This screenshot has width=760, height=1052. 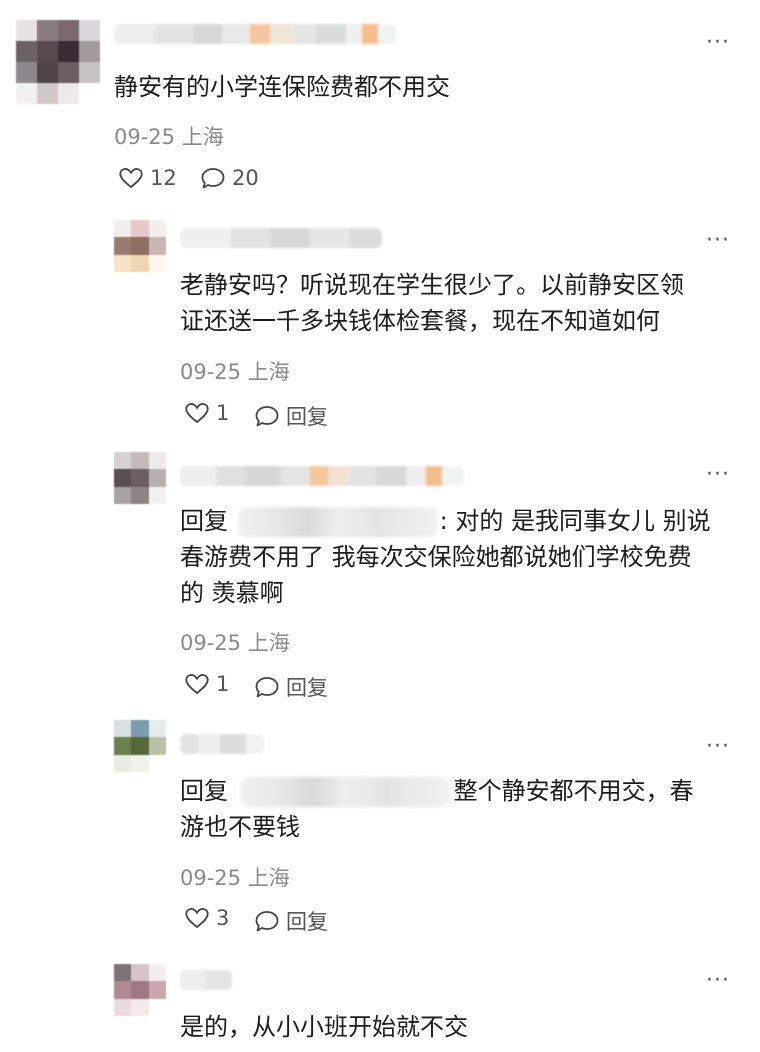 What do you see at coordinates (575, 521) in the screenshot?
I see `reply-text-fragment: : 对的 是我同事女儿 别说` at bounding box center [575, 521].